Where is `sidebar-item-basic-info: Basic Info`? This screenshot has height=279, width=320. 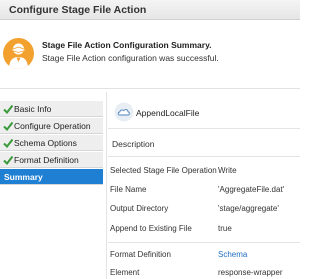 sidebar-item-basic-info: Basic Info is located at coordinates (51, 109).